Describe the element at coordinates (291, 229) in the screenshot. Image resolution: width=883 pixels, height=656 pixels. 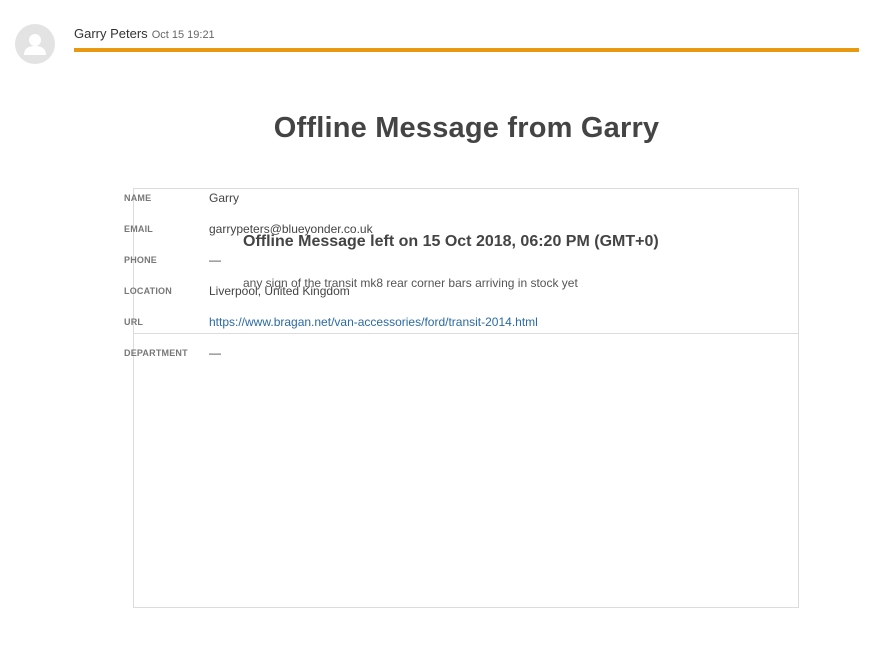
I see `email-value: garrypeters@blueyonder.co.uk` at that location.